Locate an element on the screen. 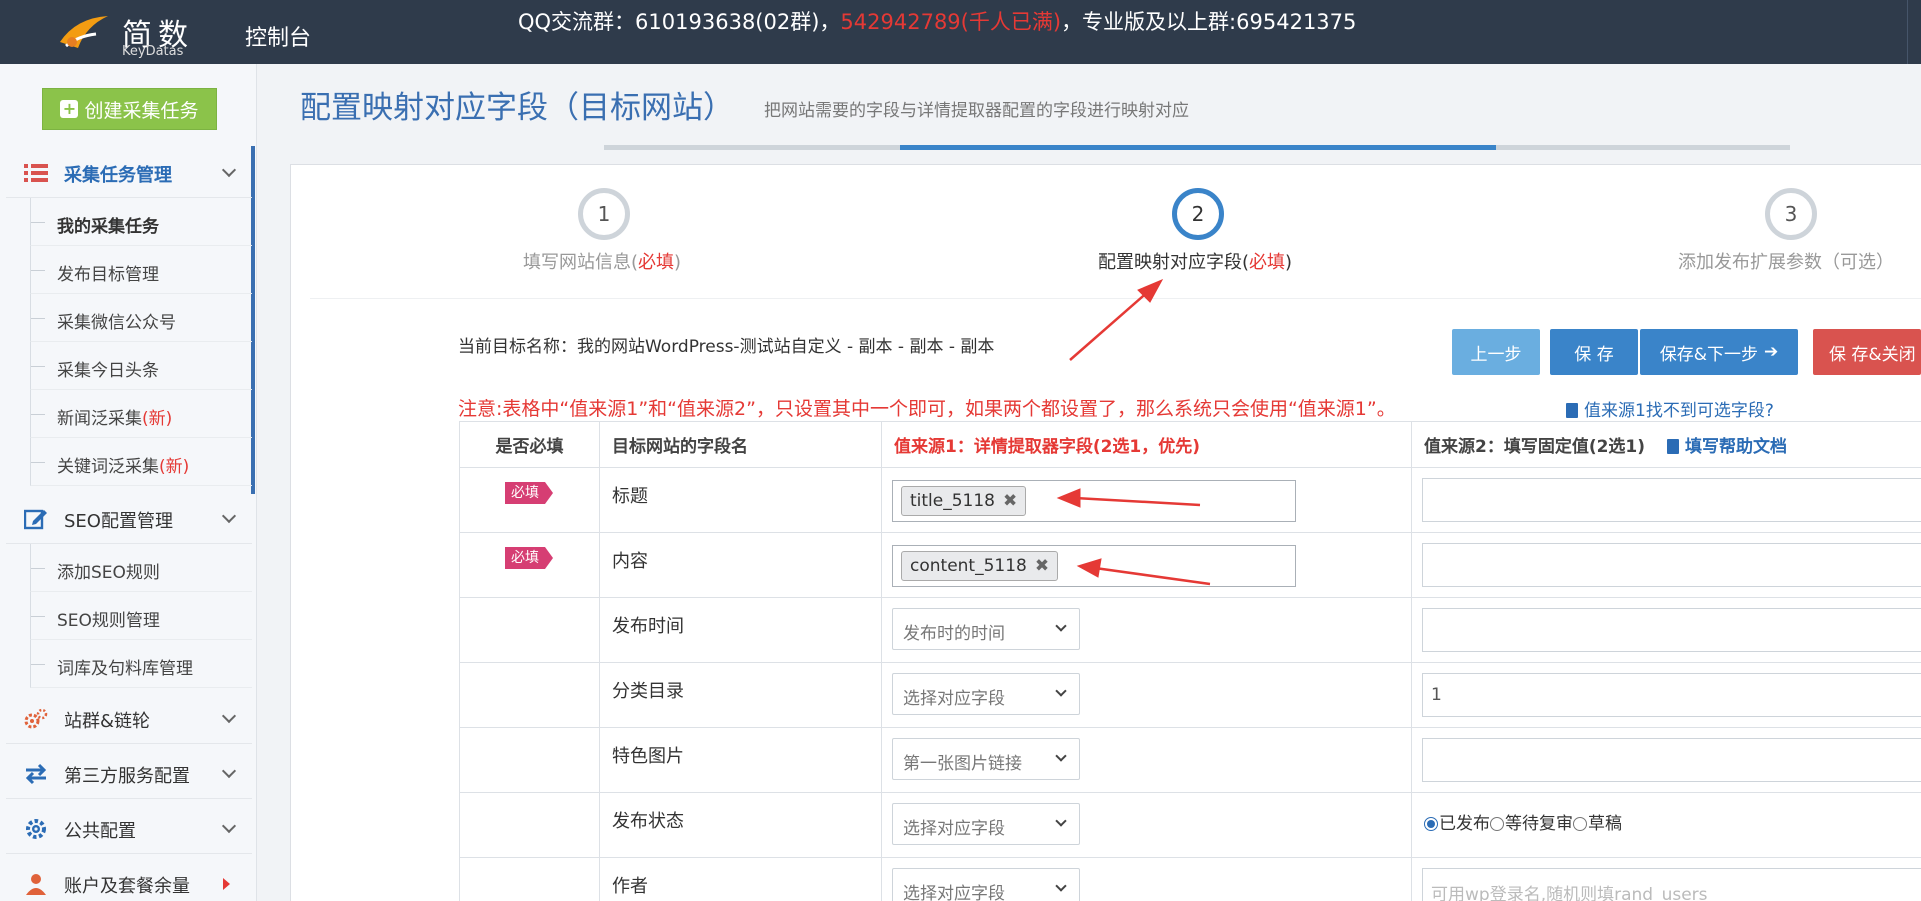 The height and width of the screenshot is (901, 1921). table-row: 必填 内容 content_5118 ✖ is located at coordinates (1190, 565).